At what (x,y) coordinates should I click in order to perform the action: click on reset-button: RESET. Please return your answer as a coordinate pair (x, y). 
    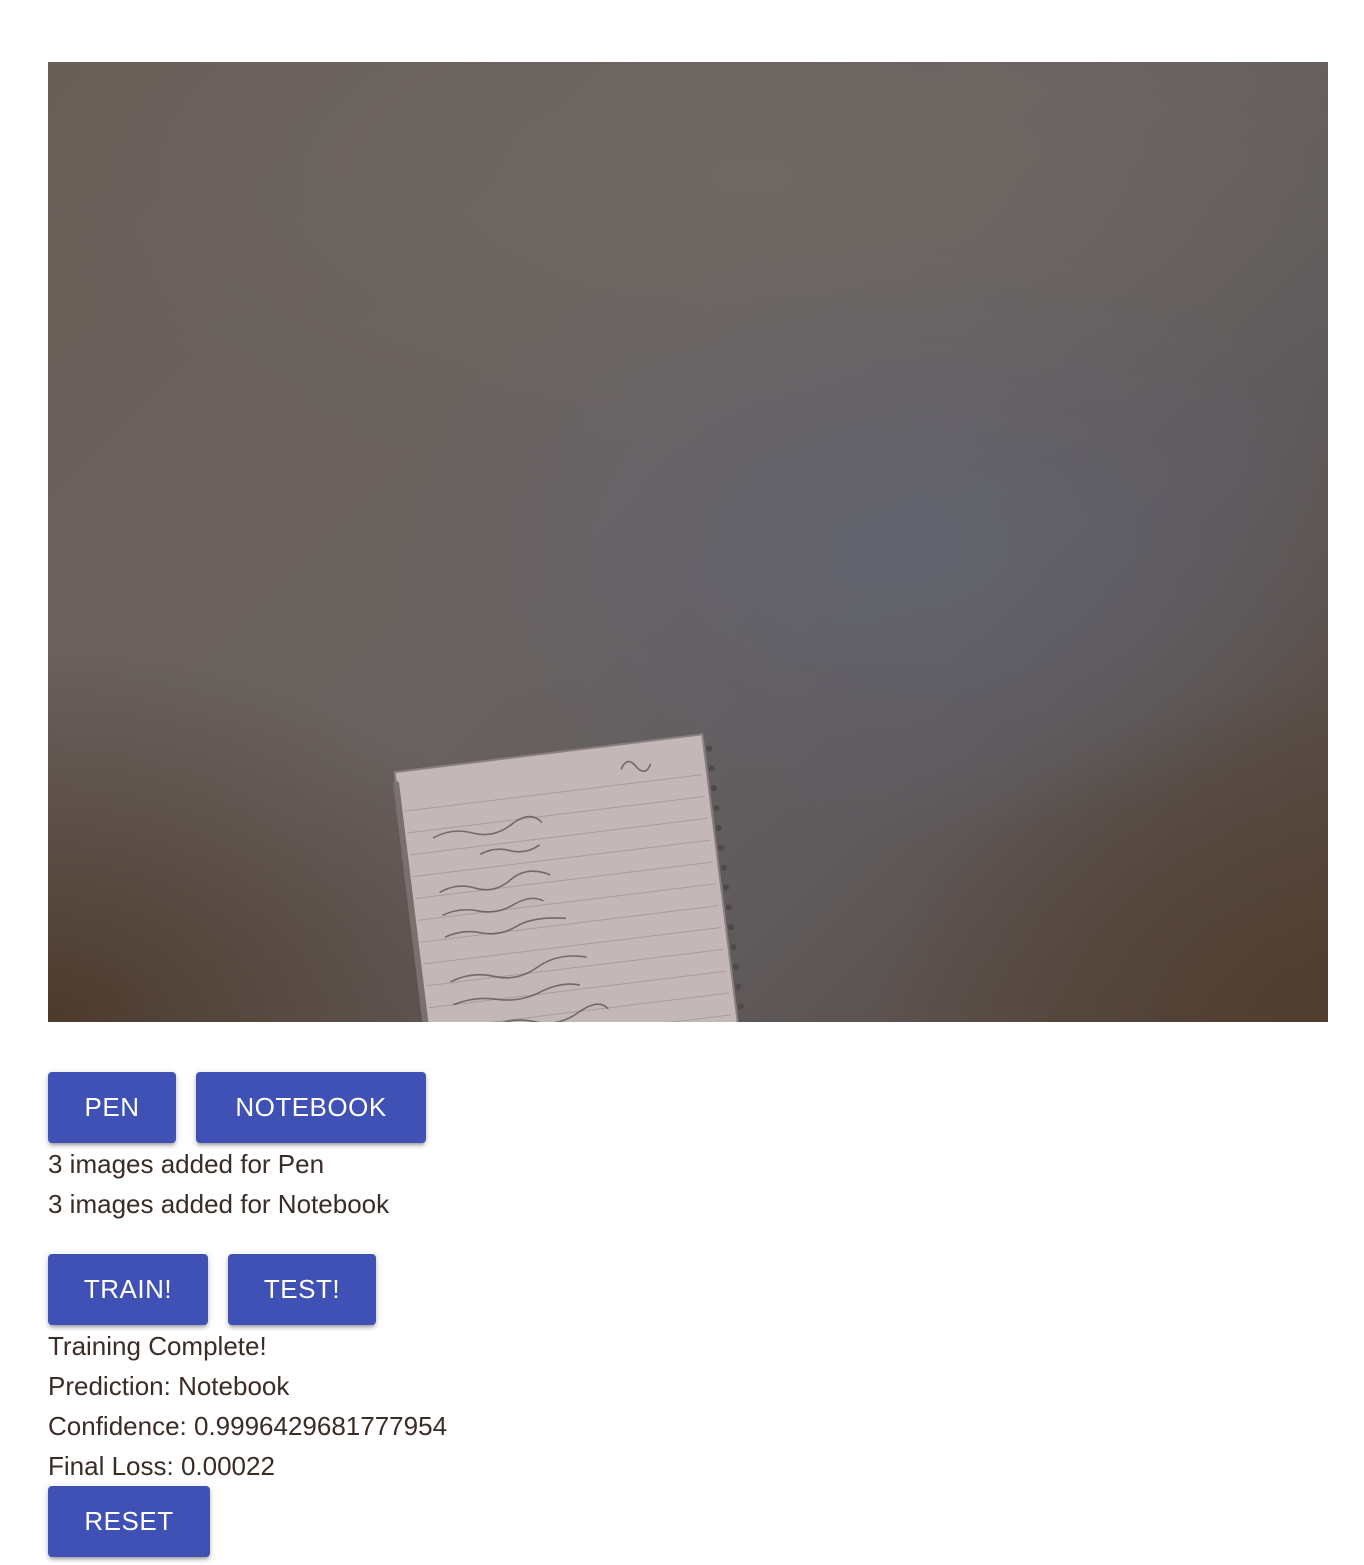
    Looking at the image, I should click on (129, 1521).